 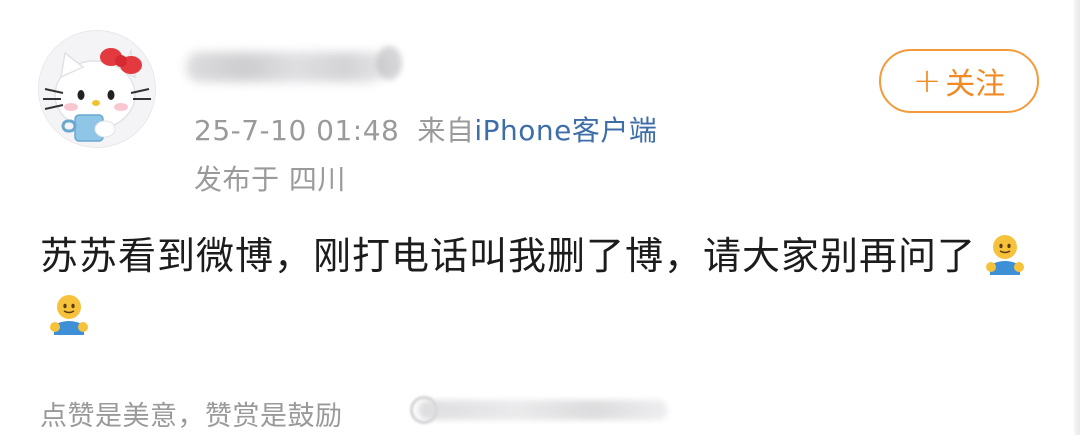 What do you see at coordinates (543, 410) in the screenshot?
I see `watermark-text-blur` at bounding box center [543, 410].